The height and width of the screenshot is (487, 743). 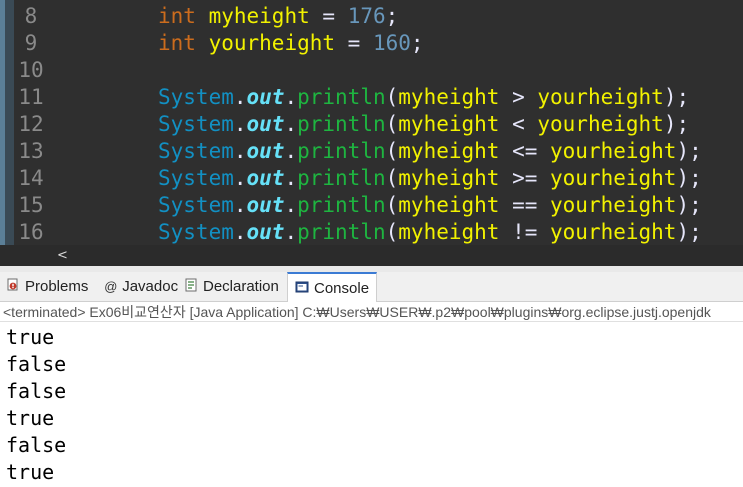 I want to click on code-token: <=, so click(x=525, y=151).